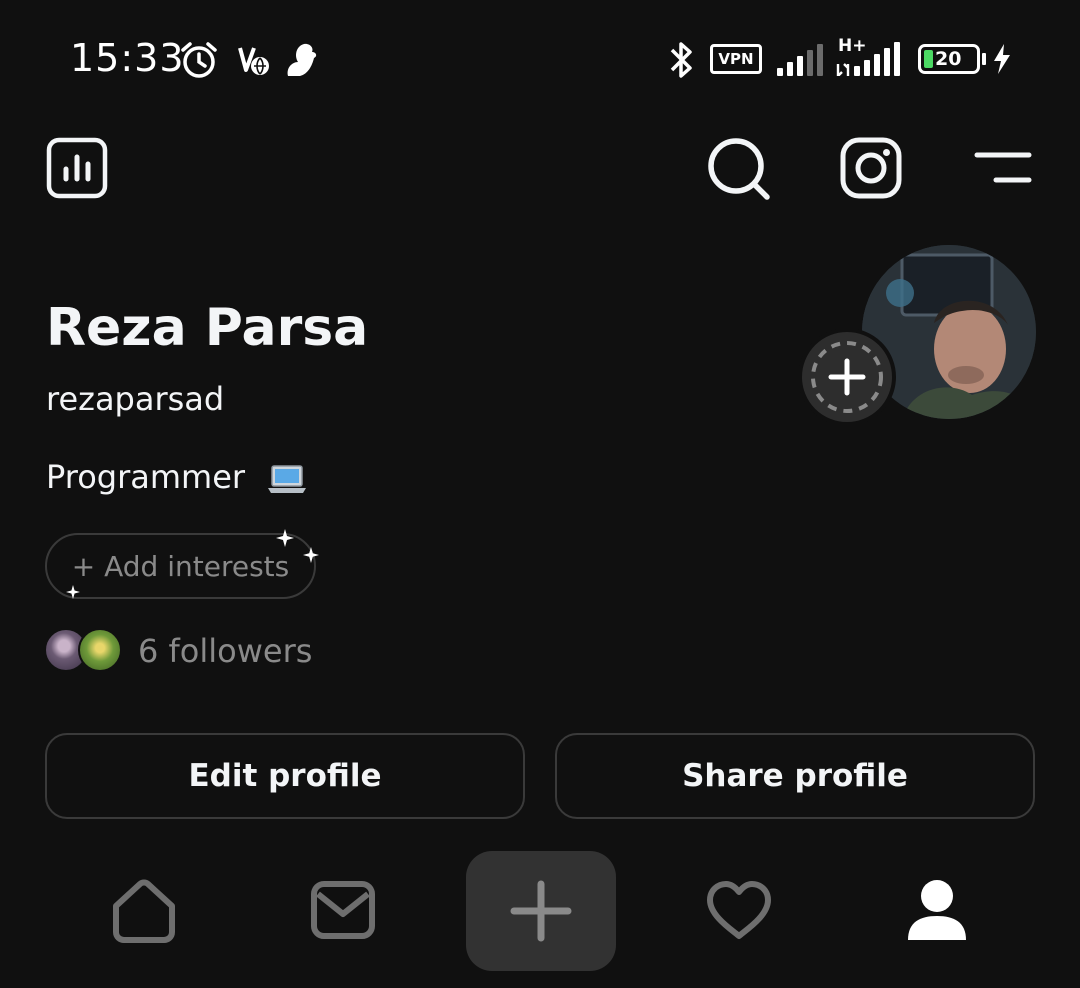  Describe the element at coordinates (736, 59) in the screenshot. I see `vpn-badge: VPN` at that location.